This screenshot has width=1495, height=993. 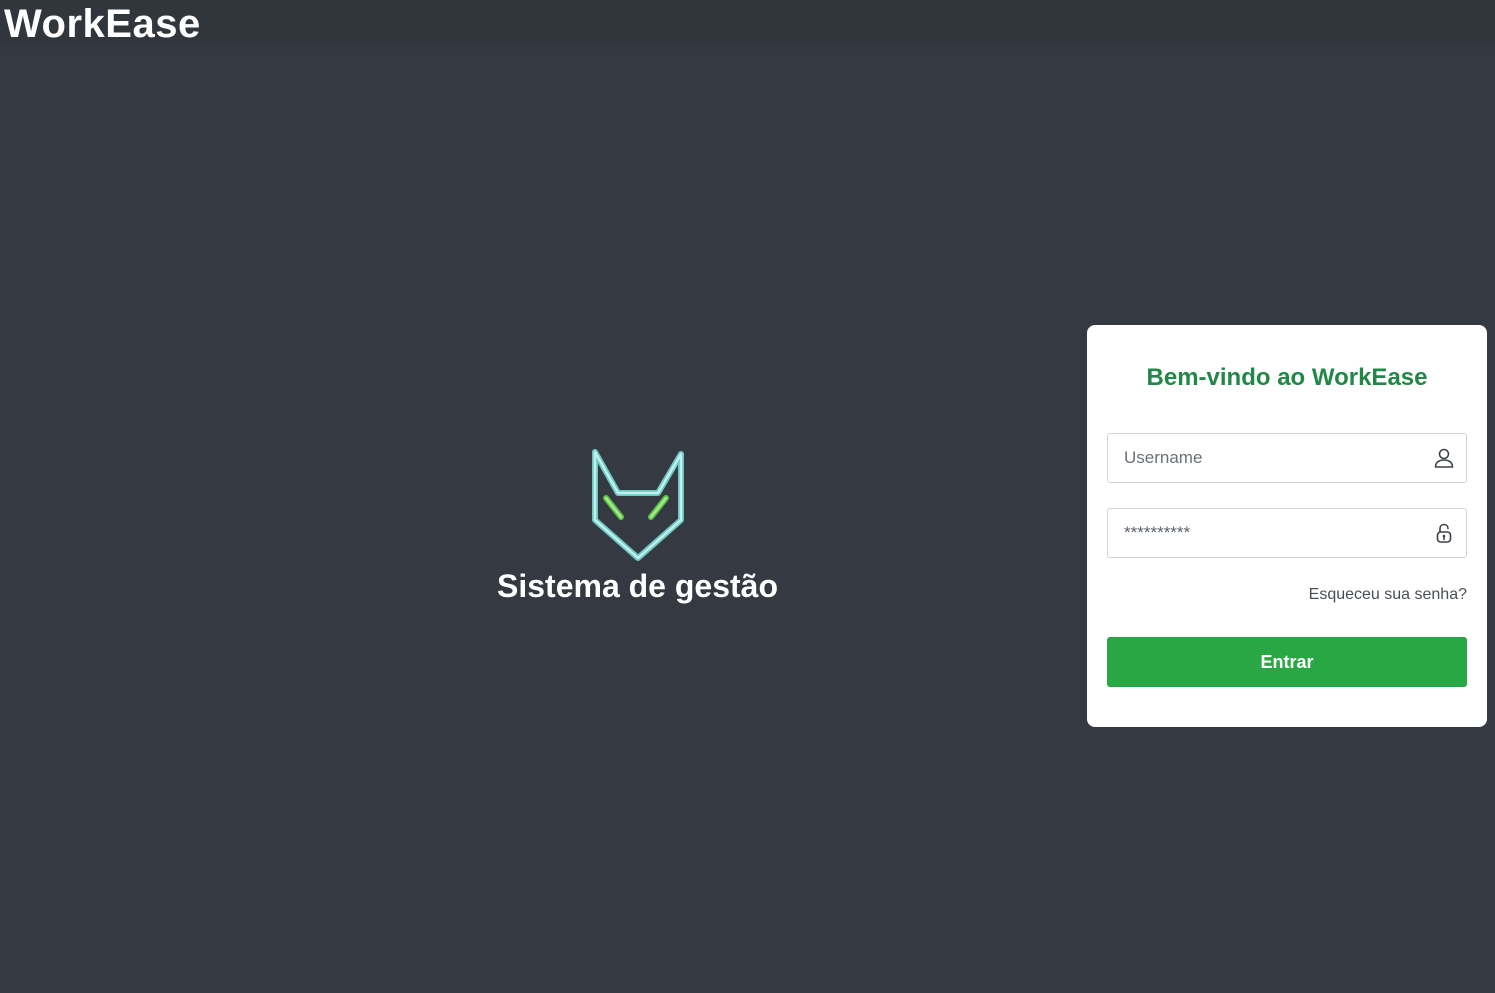 I want to click on login-title: Bem-vindo ao WorkEase, so click(x=1287, y=377).